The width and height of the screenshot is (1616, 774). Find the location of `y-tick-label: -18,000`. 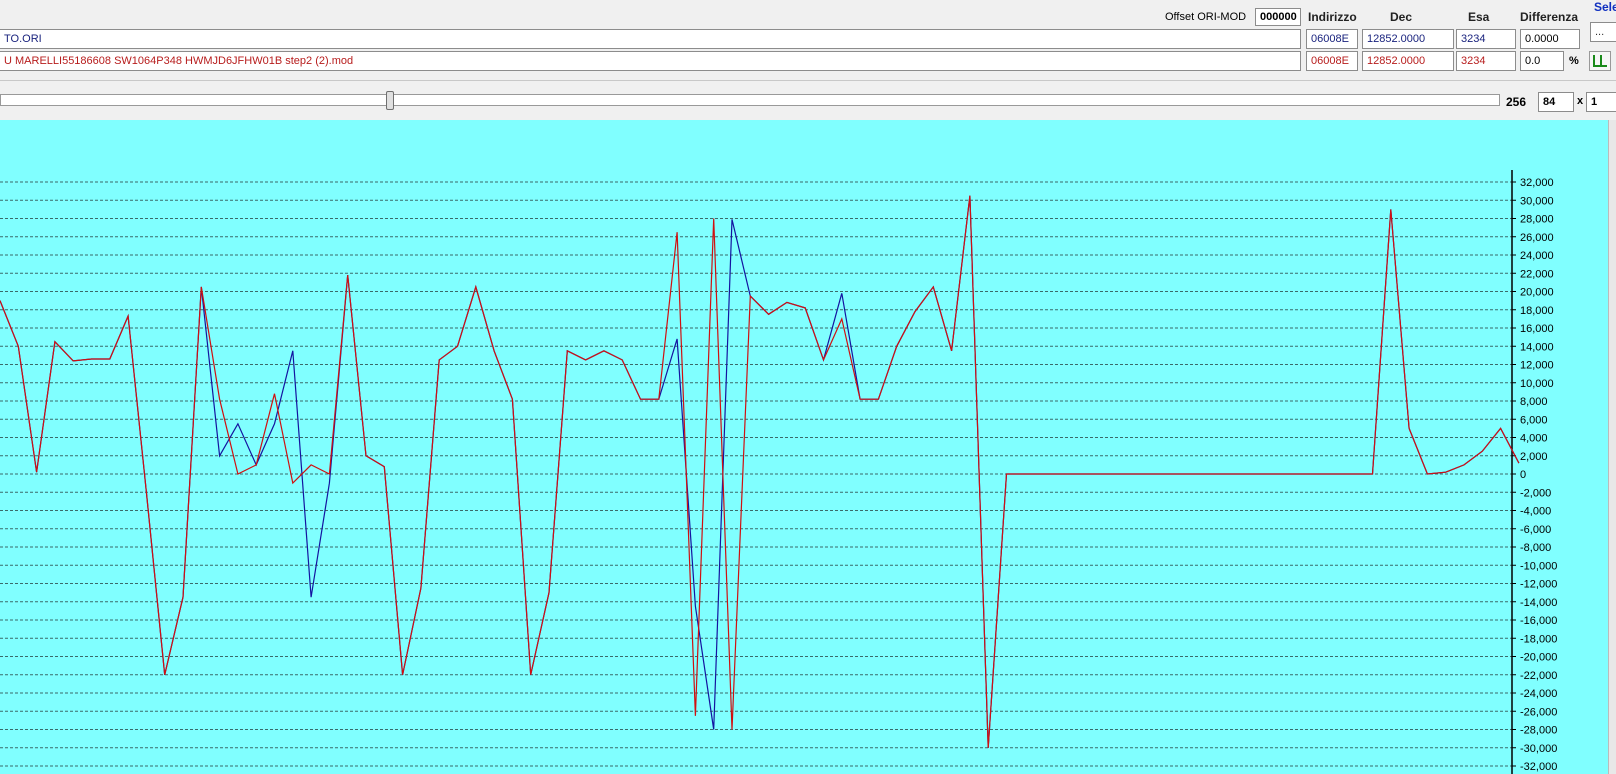

y-tick-label: -18,000 is located at coordinates (1538, 639).